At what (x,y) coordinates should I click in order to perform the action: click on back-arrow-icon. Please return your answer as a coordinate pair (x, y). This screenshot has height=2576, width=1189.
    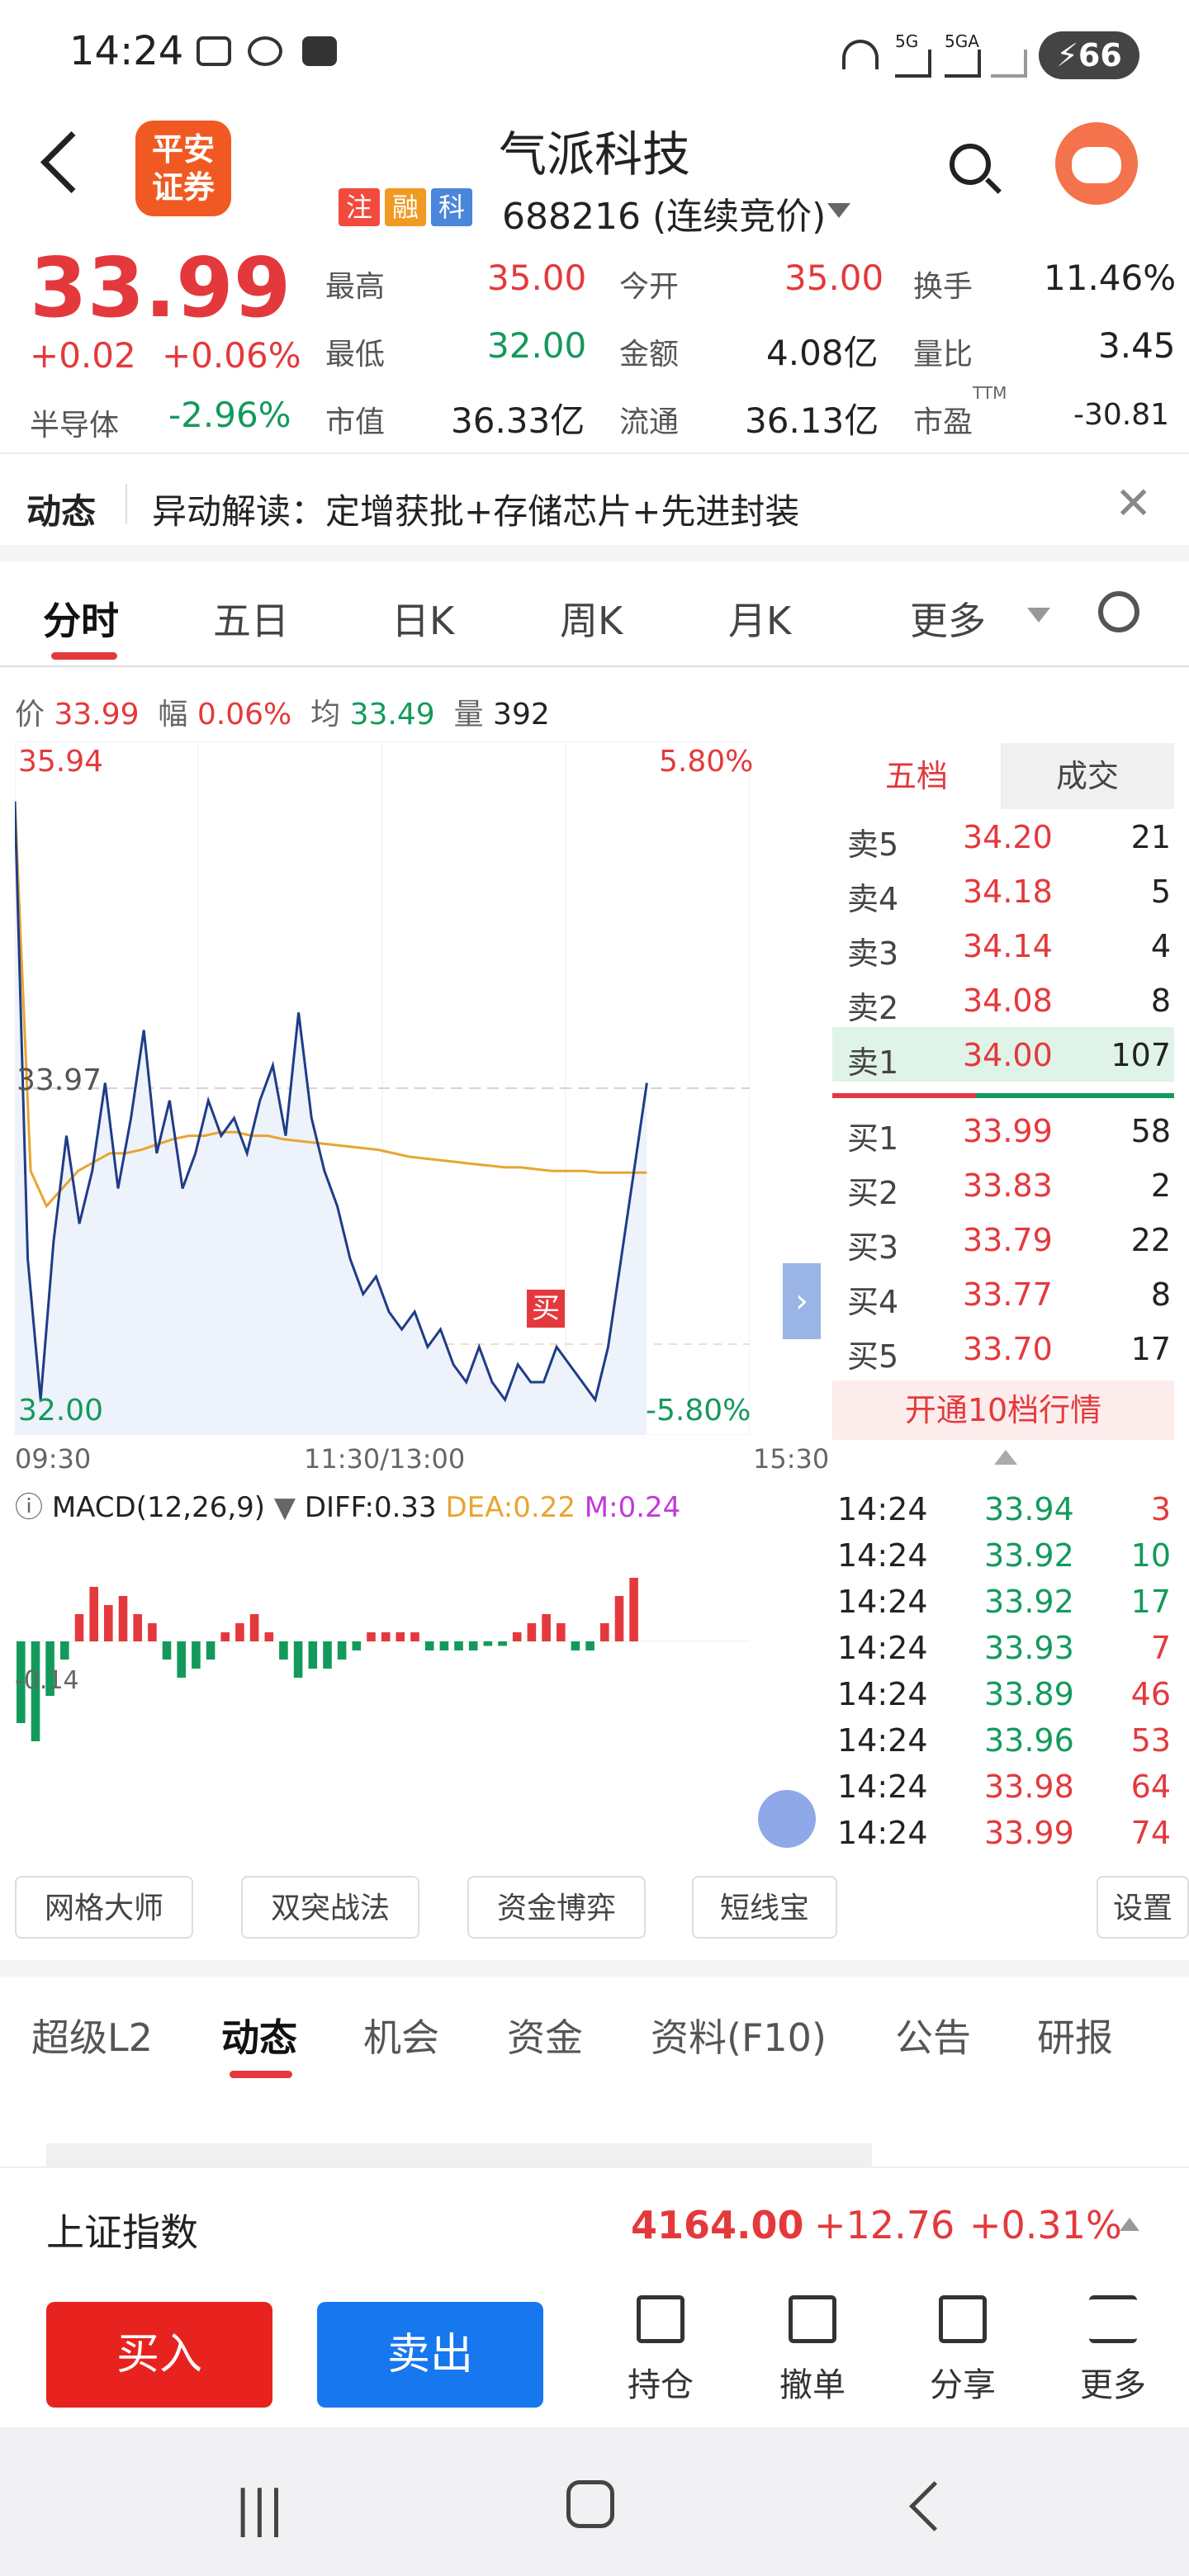
    Looking at the image, I should click on (71, 162).